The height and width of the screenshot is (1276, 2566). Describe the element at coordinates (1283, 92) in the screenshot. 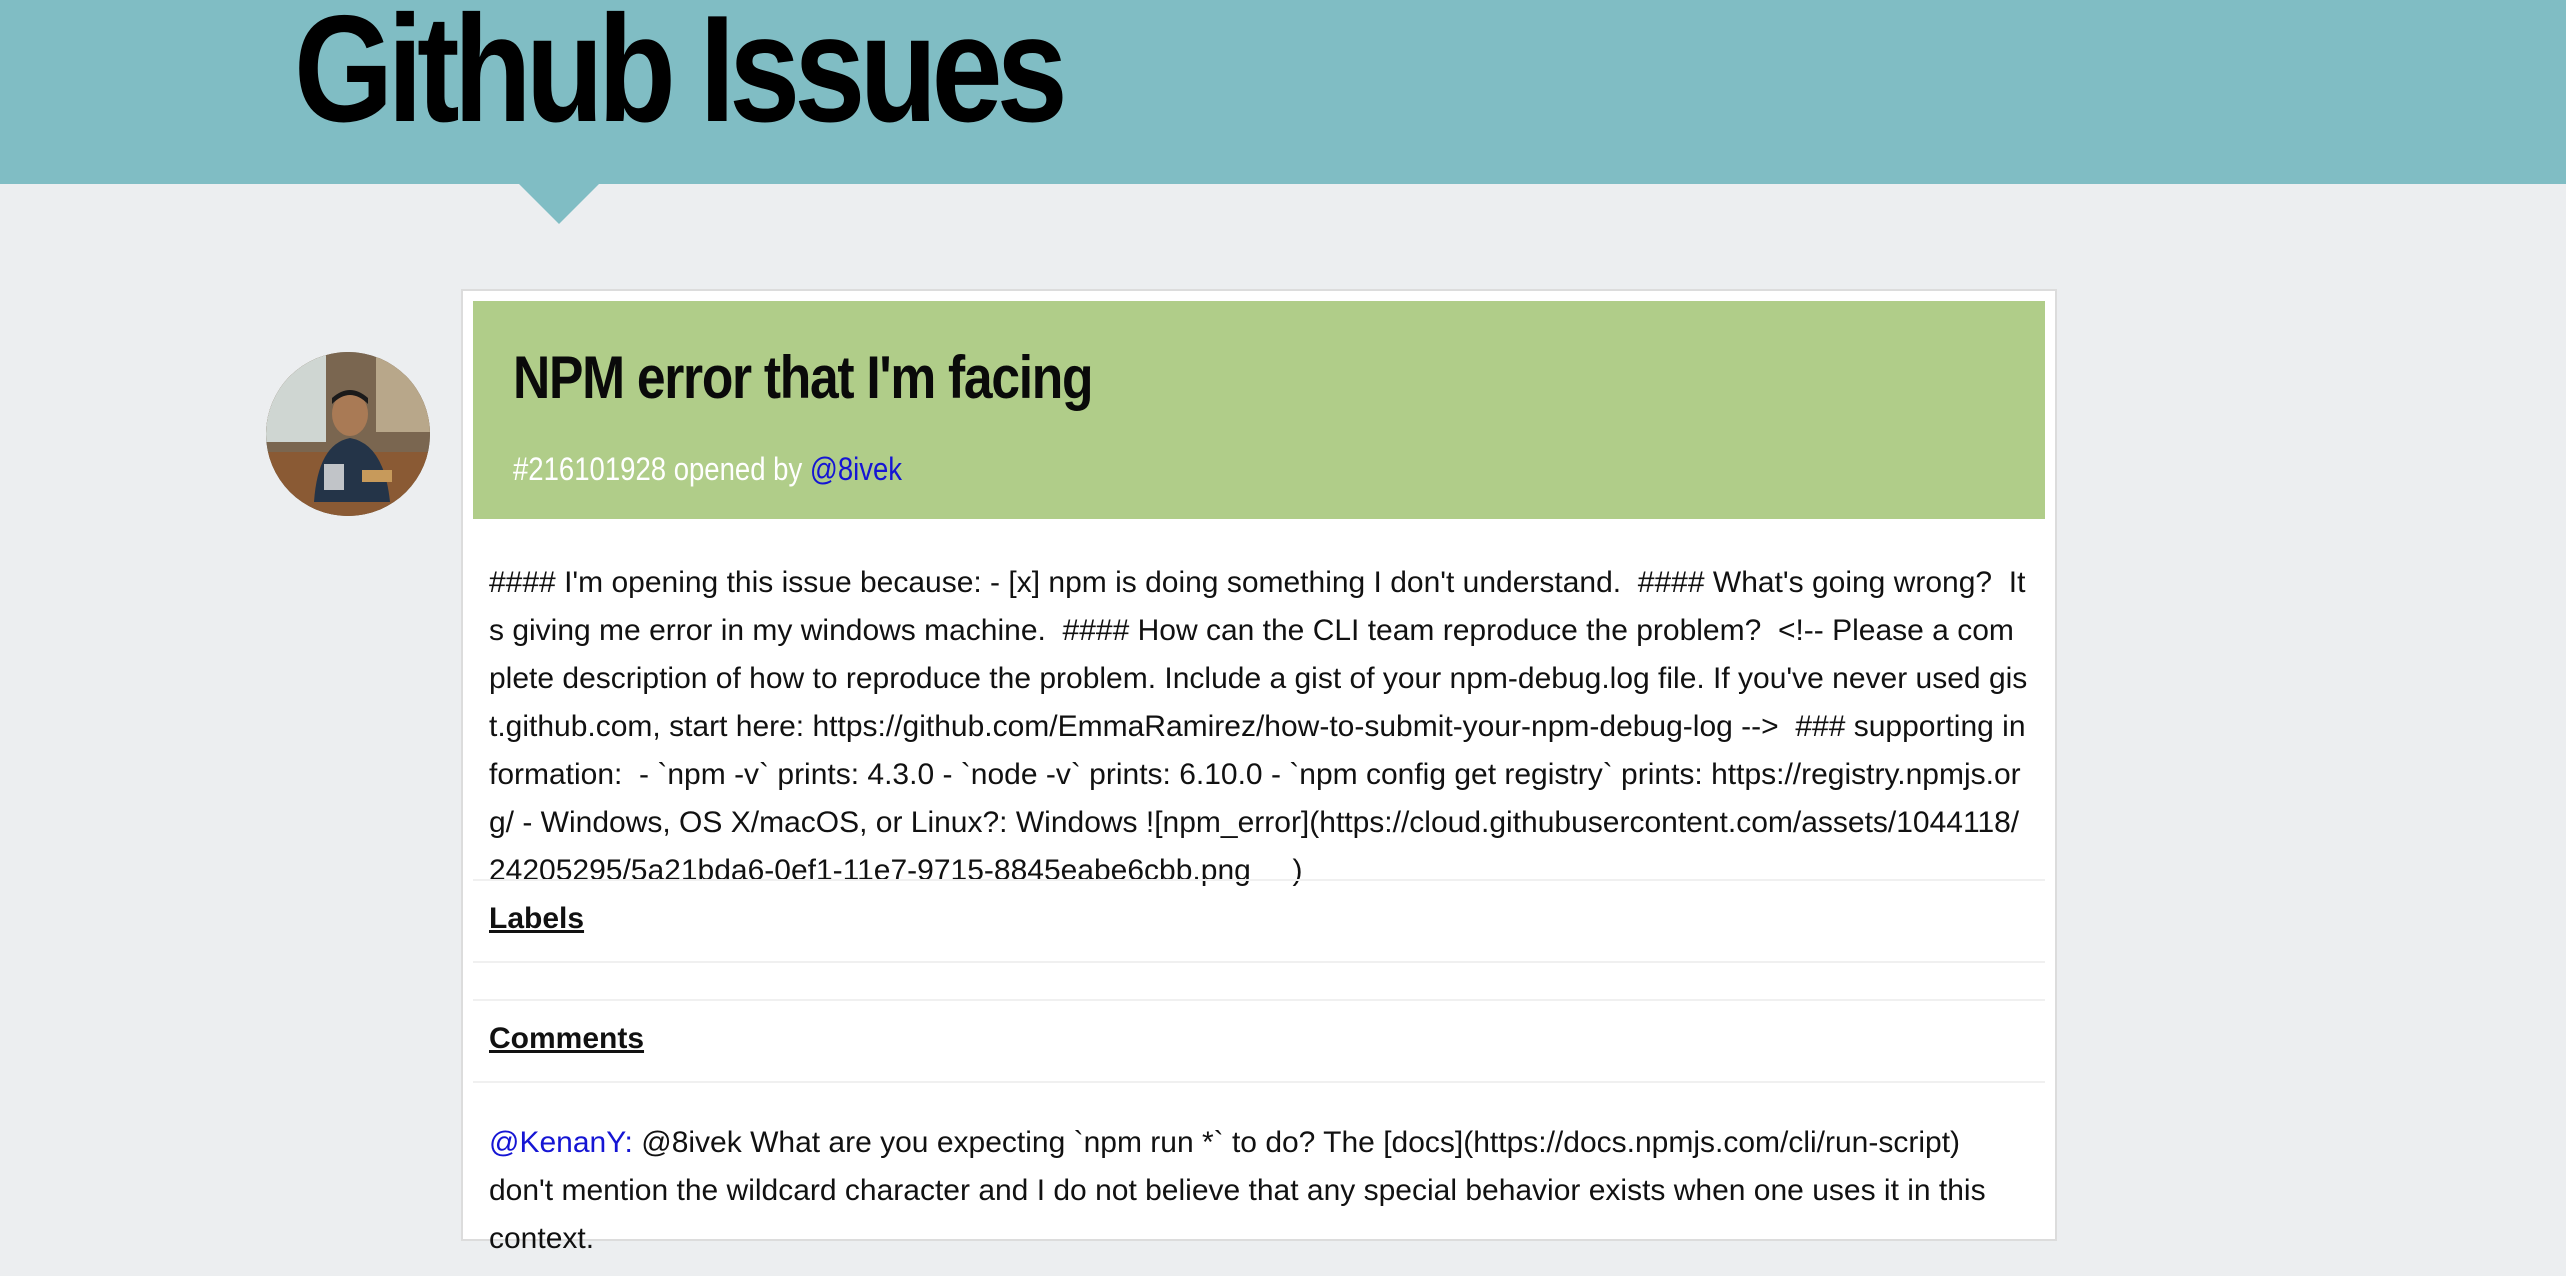

I see `header-bar: Github Issues` at that location.